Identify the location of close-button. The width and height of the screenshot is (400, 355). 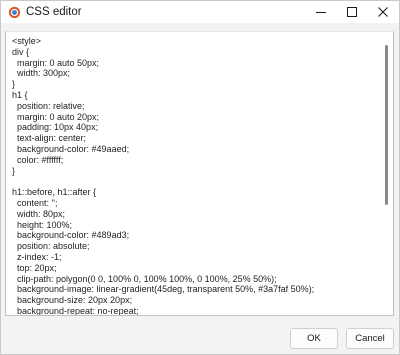
(383, 12).